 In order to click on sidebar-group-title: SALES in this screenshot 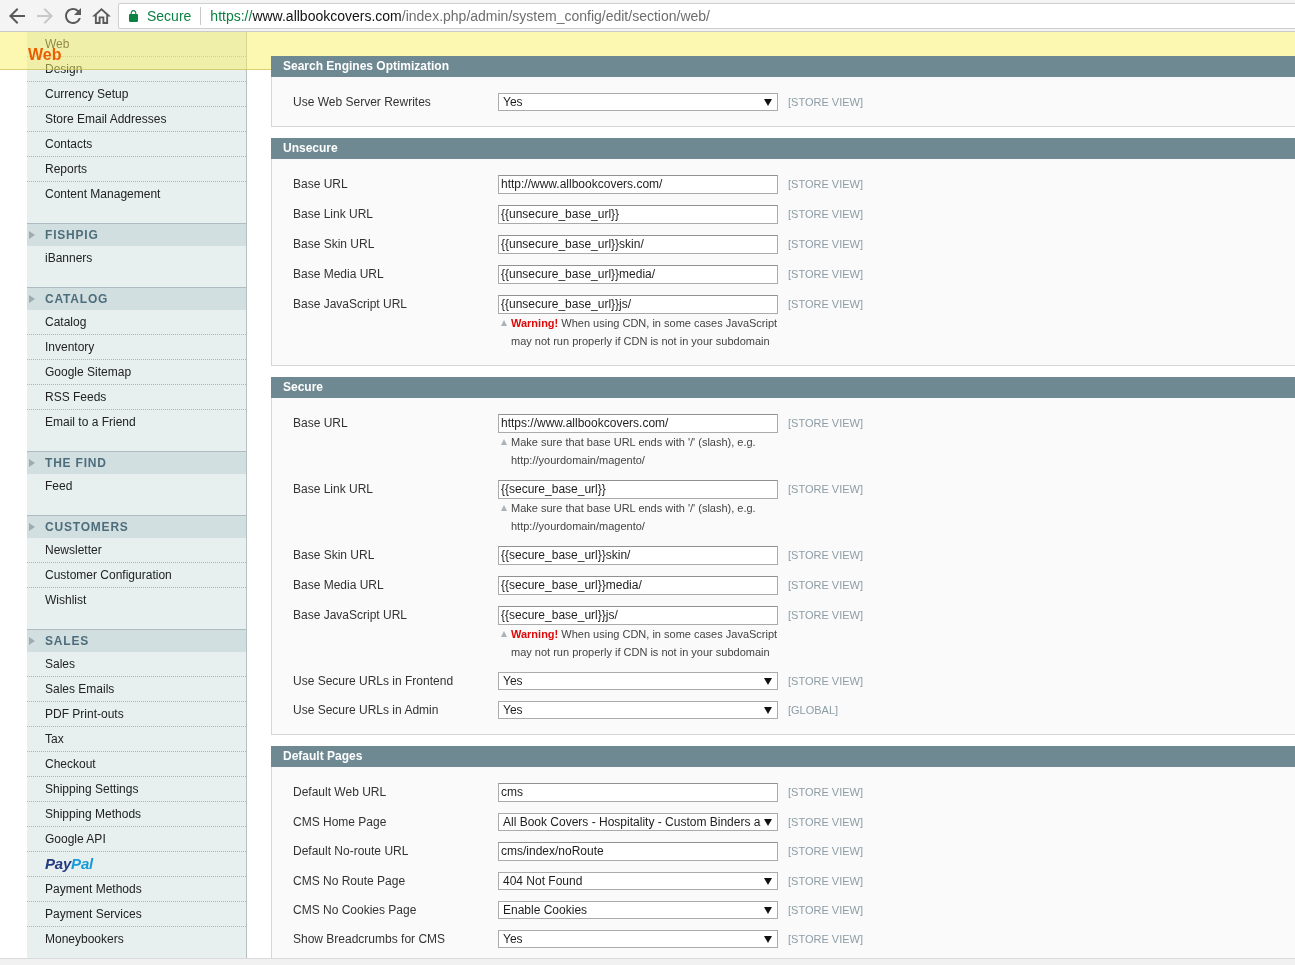, I will do `click(67, 641)`.